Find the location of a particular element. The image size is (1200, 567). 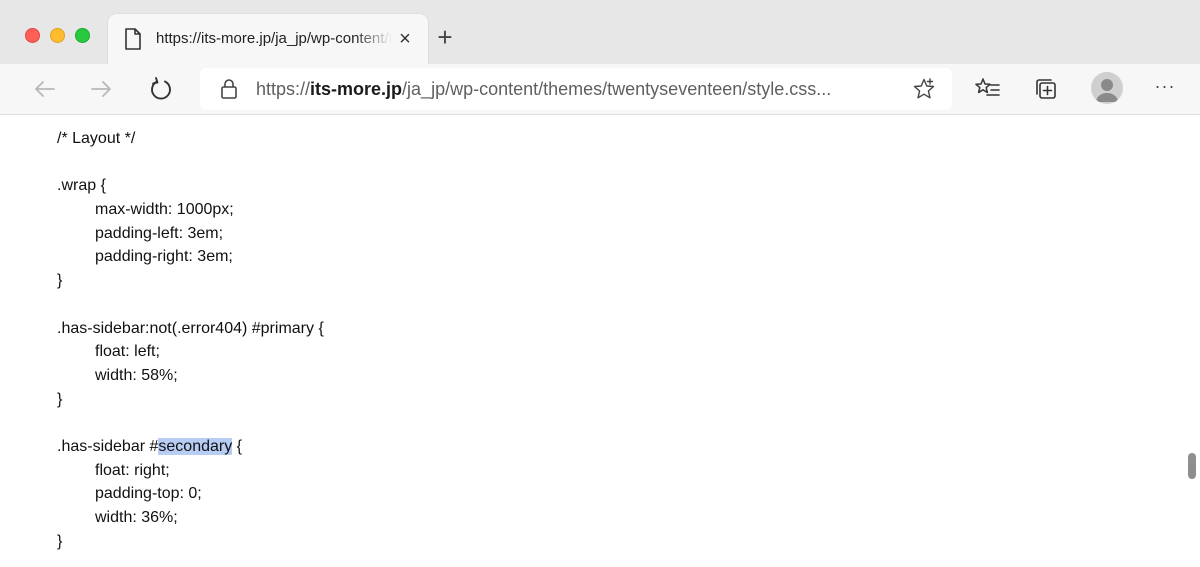

code-line-highlighted: .has-sidebar #secondary { is located at coordinates (190, 447).